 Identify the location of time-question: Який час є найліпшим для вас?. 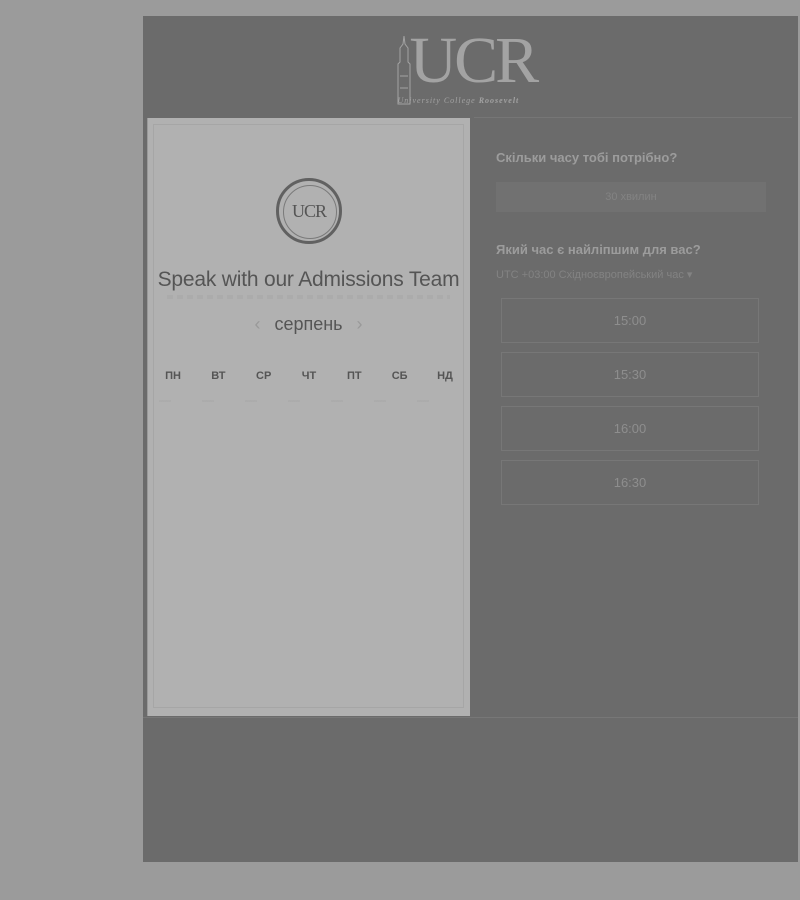
(598, 249).